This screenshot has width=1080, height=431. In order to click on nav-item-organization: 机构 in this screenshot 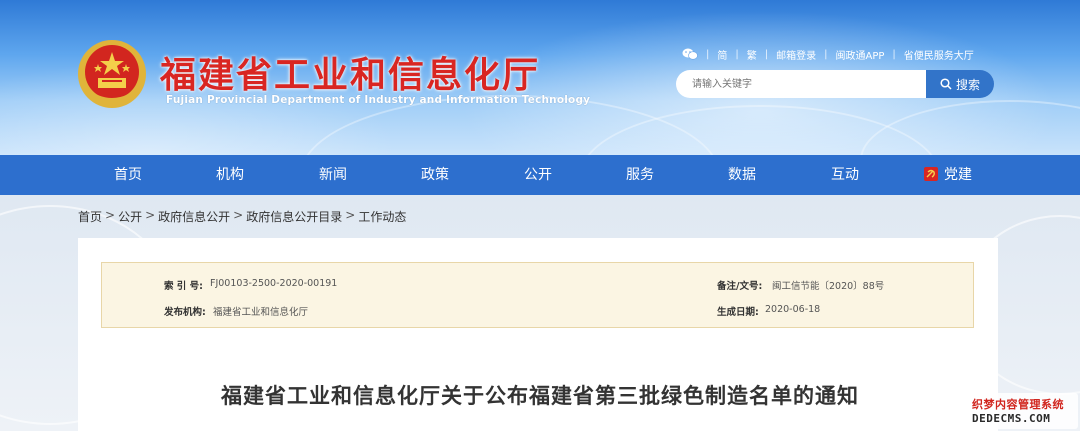, I will do `click(230, 175)`.